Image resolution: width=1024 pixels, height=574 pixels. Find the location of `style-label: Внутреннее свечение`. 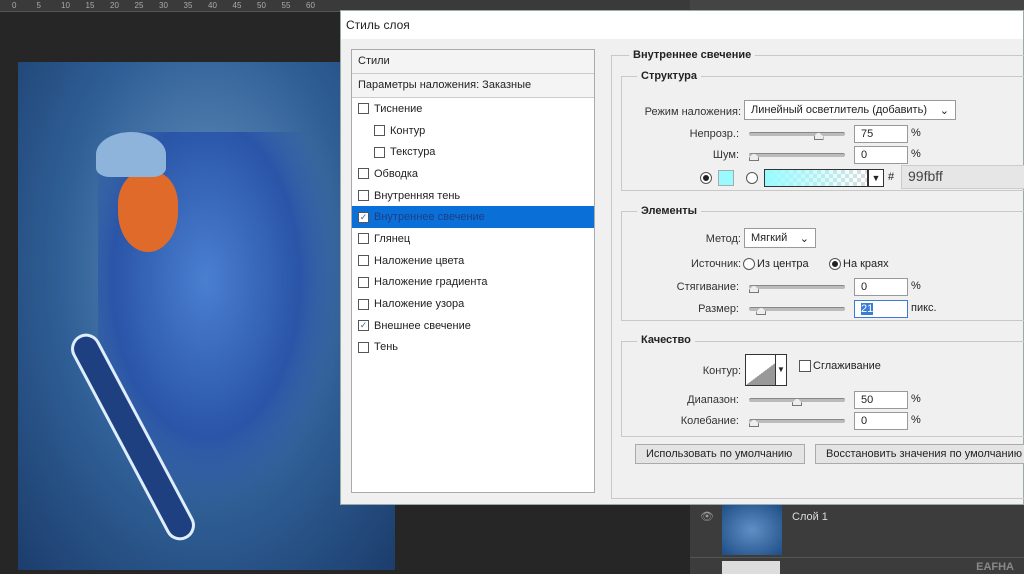

style-label: Внутреннее свечение is located at coordinates (429, 217).